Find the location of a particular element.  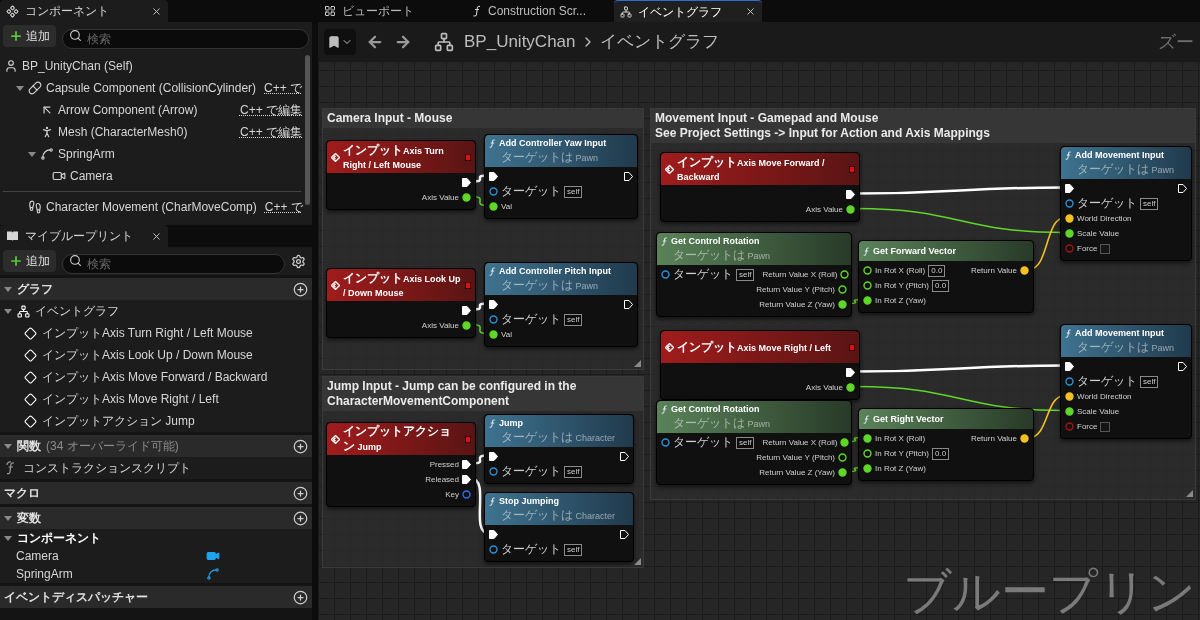

component-tree-item: Camera is located at coordinates (152, 176).